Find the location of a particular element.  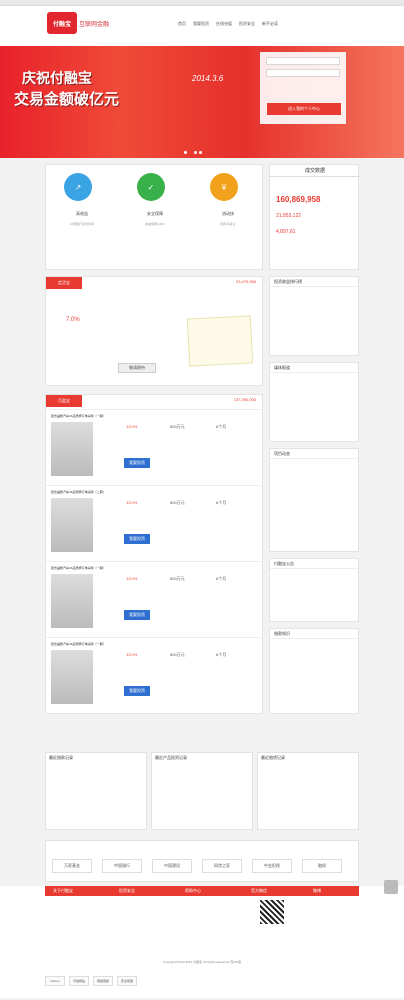

main-nav: 首页 我要投资 在线充值 投资安全 新手必读 is located at coordinates (268, 24).